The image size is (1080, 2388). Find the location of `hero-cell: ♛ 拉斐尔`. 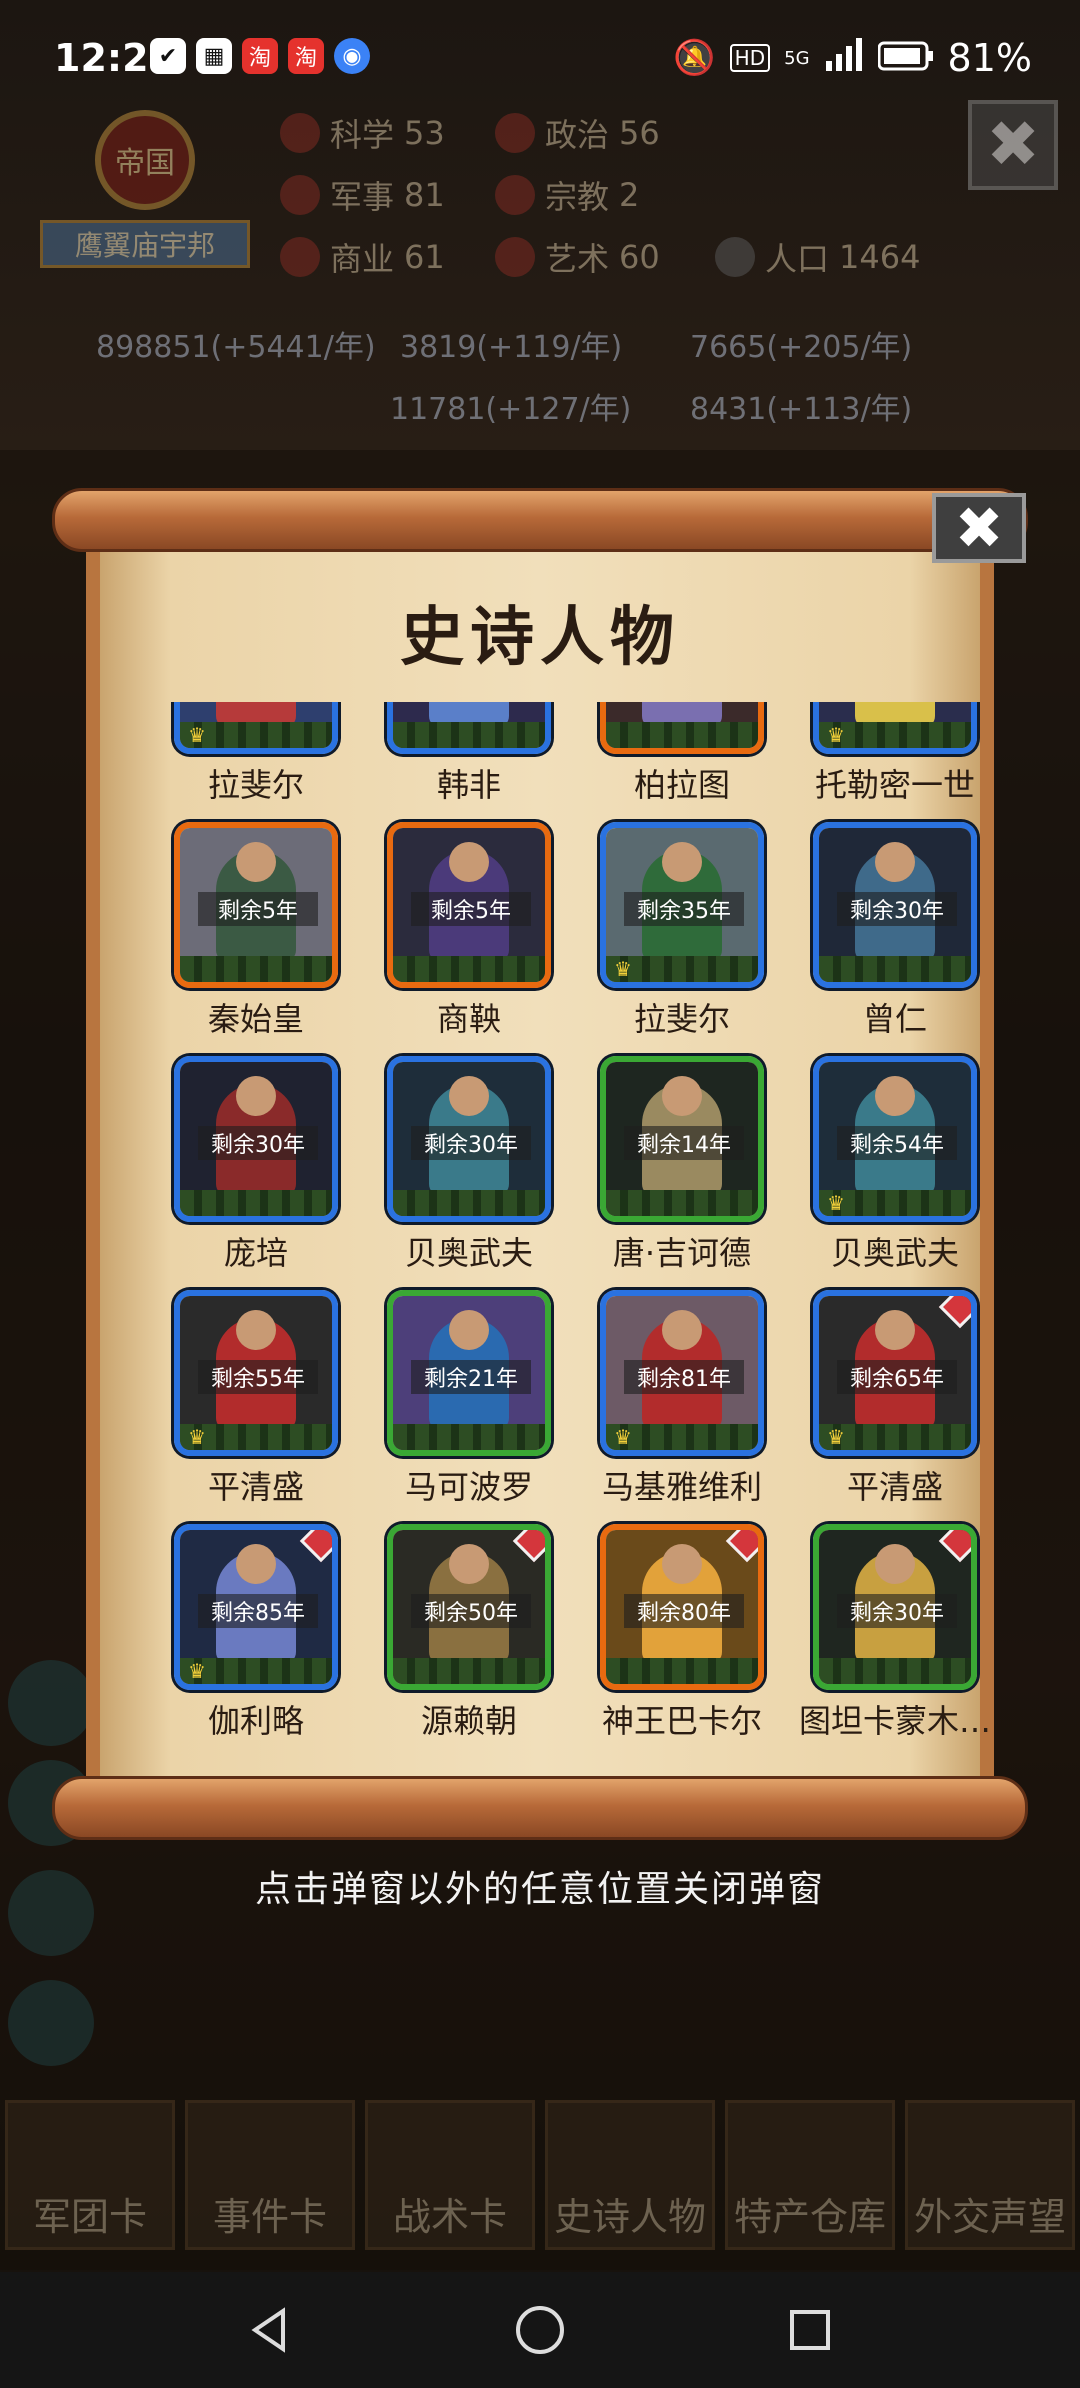

hero-cell: ♛ 拉斐尔 is located at coordinates (256, 754).